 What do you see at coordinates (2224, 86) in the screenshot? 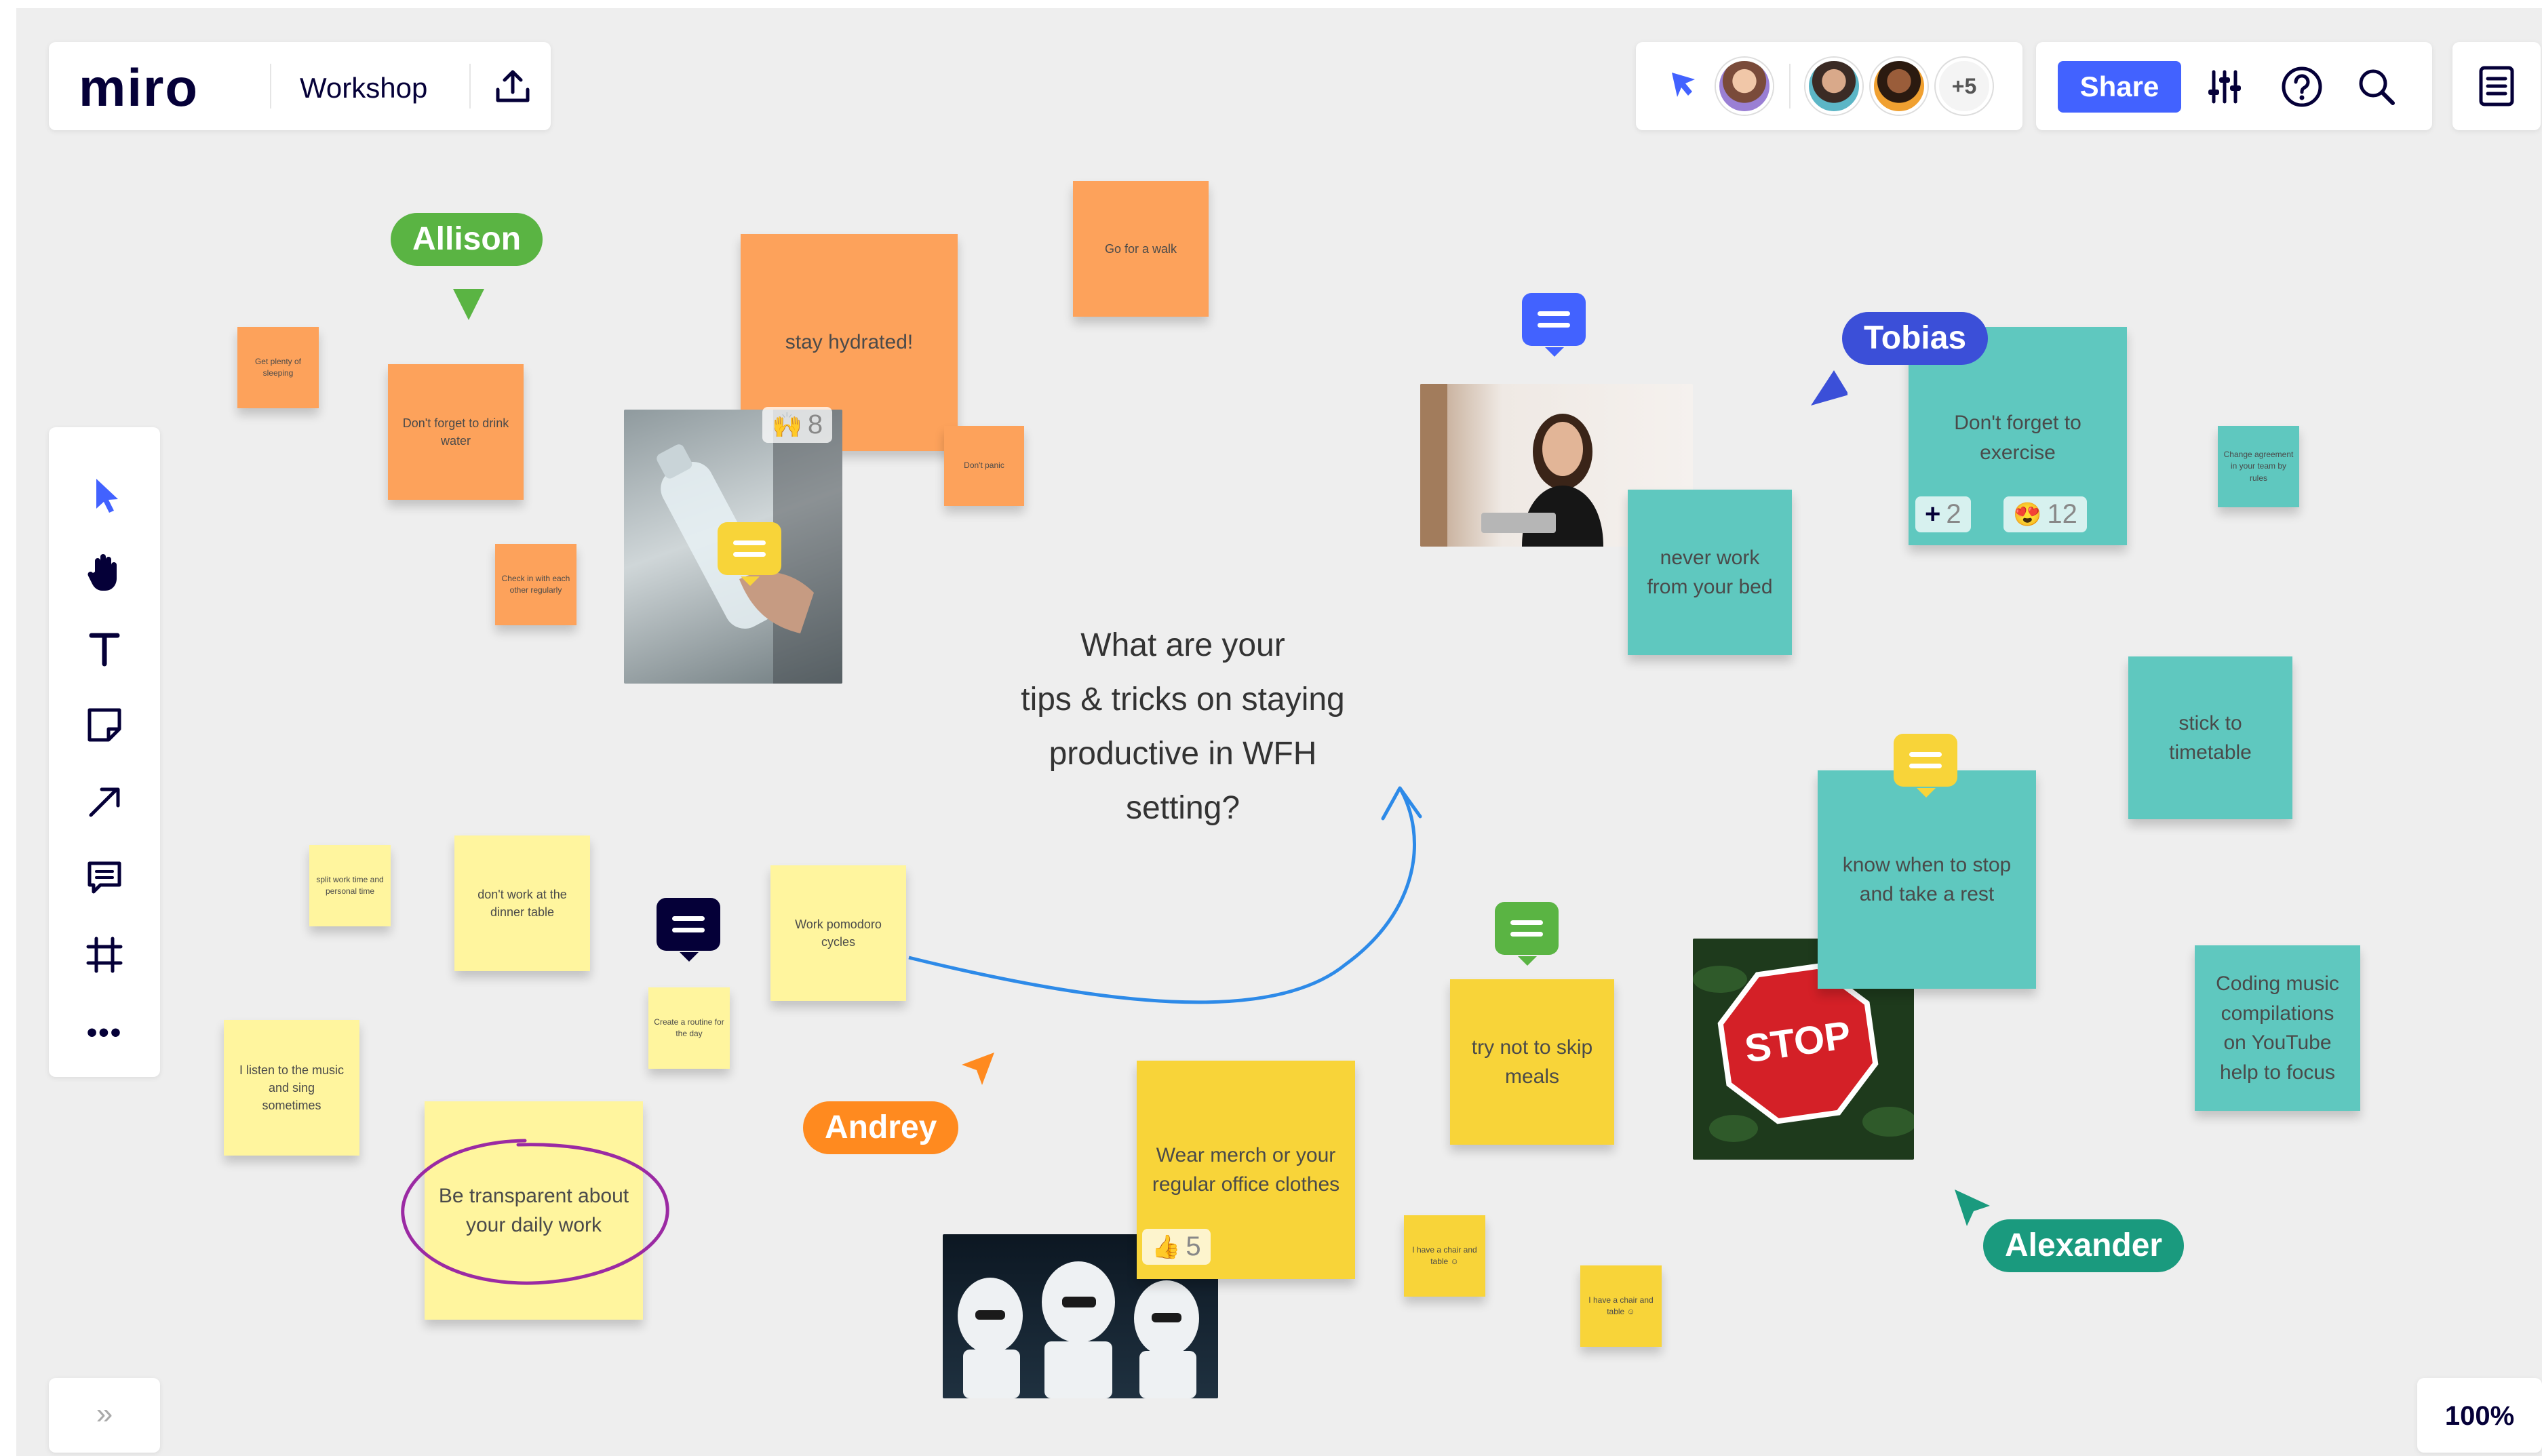
I see `settings-icon` at bounding box center [2224, 86].